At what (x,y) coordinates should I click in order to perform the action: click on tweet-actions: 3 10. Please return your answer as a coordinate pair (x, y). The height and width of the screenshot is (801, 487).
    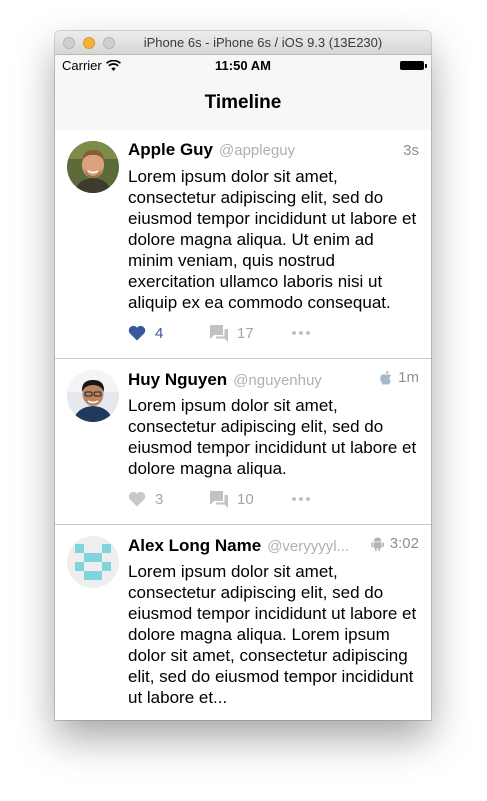
    Looking at the image, I should click on (273, 499).